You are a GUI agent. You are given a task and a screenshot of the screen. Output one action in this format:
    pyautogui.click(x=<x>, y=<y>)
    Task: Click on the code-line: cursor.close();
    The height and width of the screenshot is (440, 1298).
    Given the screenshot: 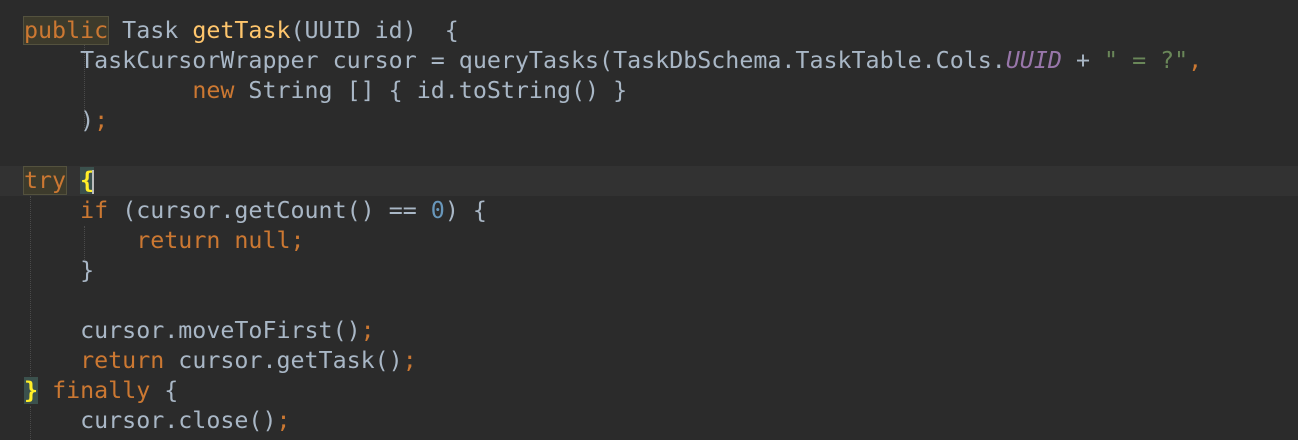 What is the action you would take?
    pyautogui.click(x=649, y=421)
    